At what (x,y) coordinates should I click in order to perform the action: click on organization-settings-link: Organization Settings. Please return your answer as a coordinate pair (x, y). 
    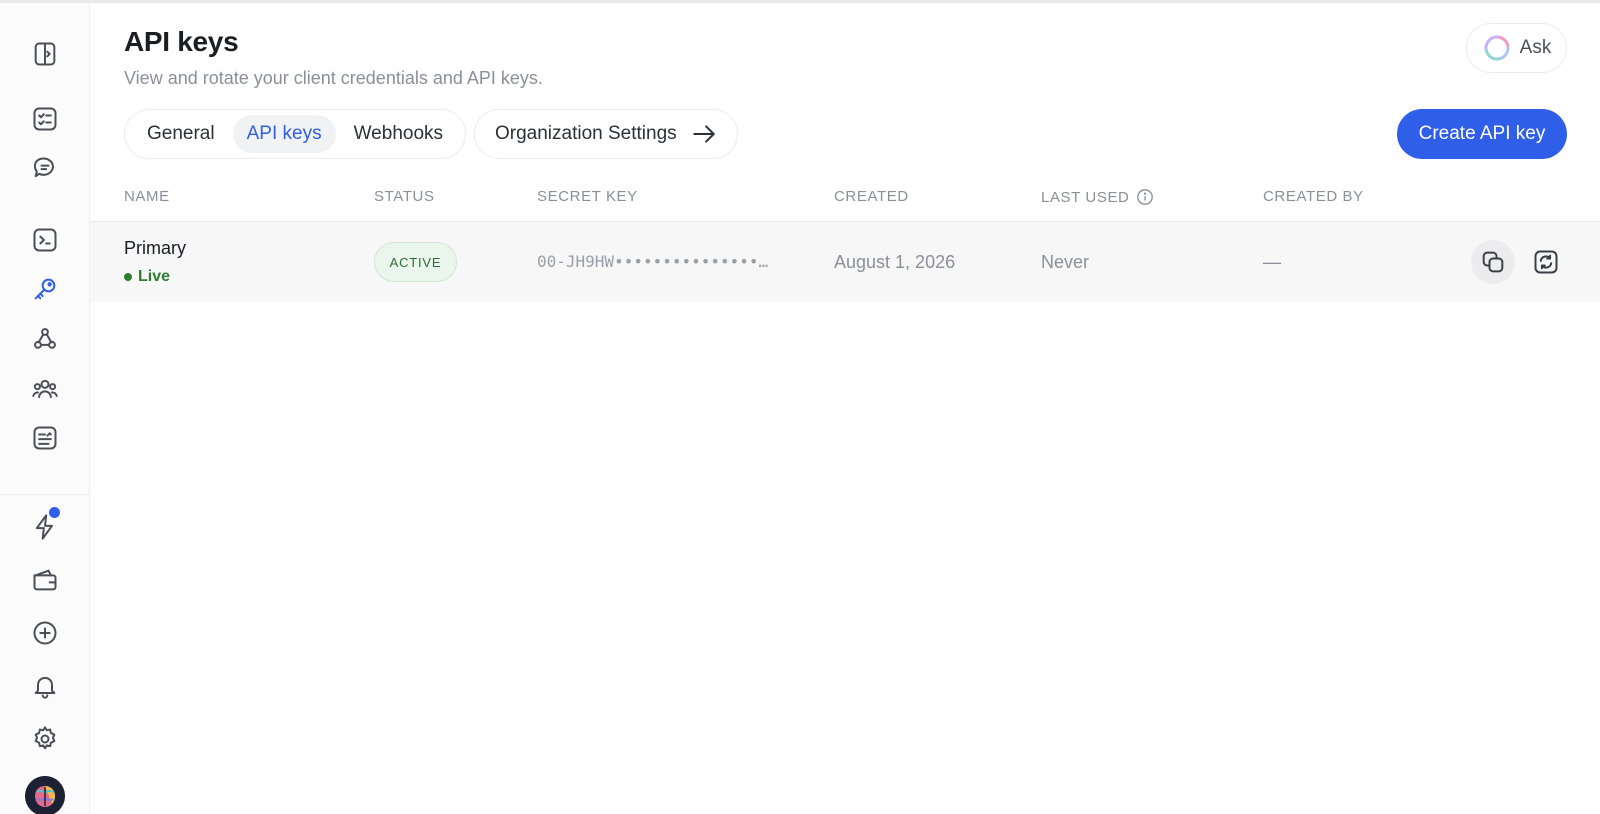
    Looking at the image, I should click on (606, 134).